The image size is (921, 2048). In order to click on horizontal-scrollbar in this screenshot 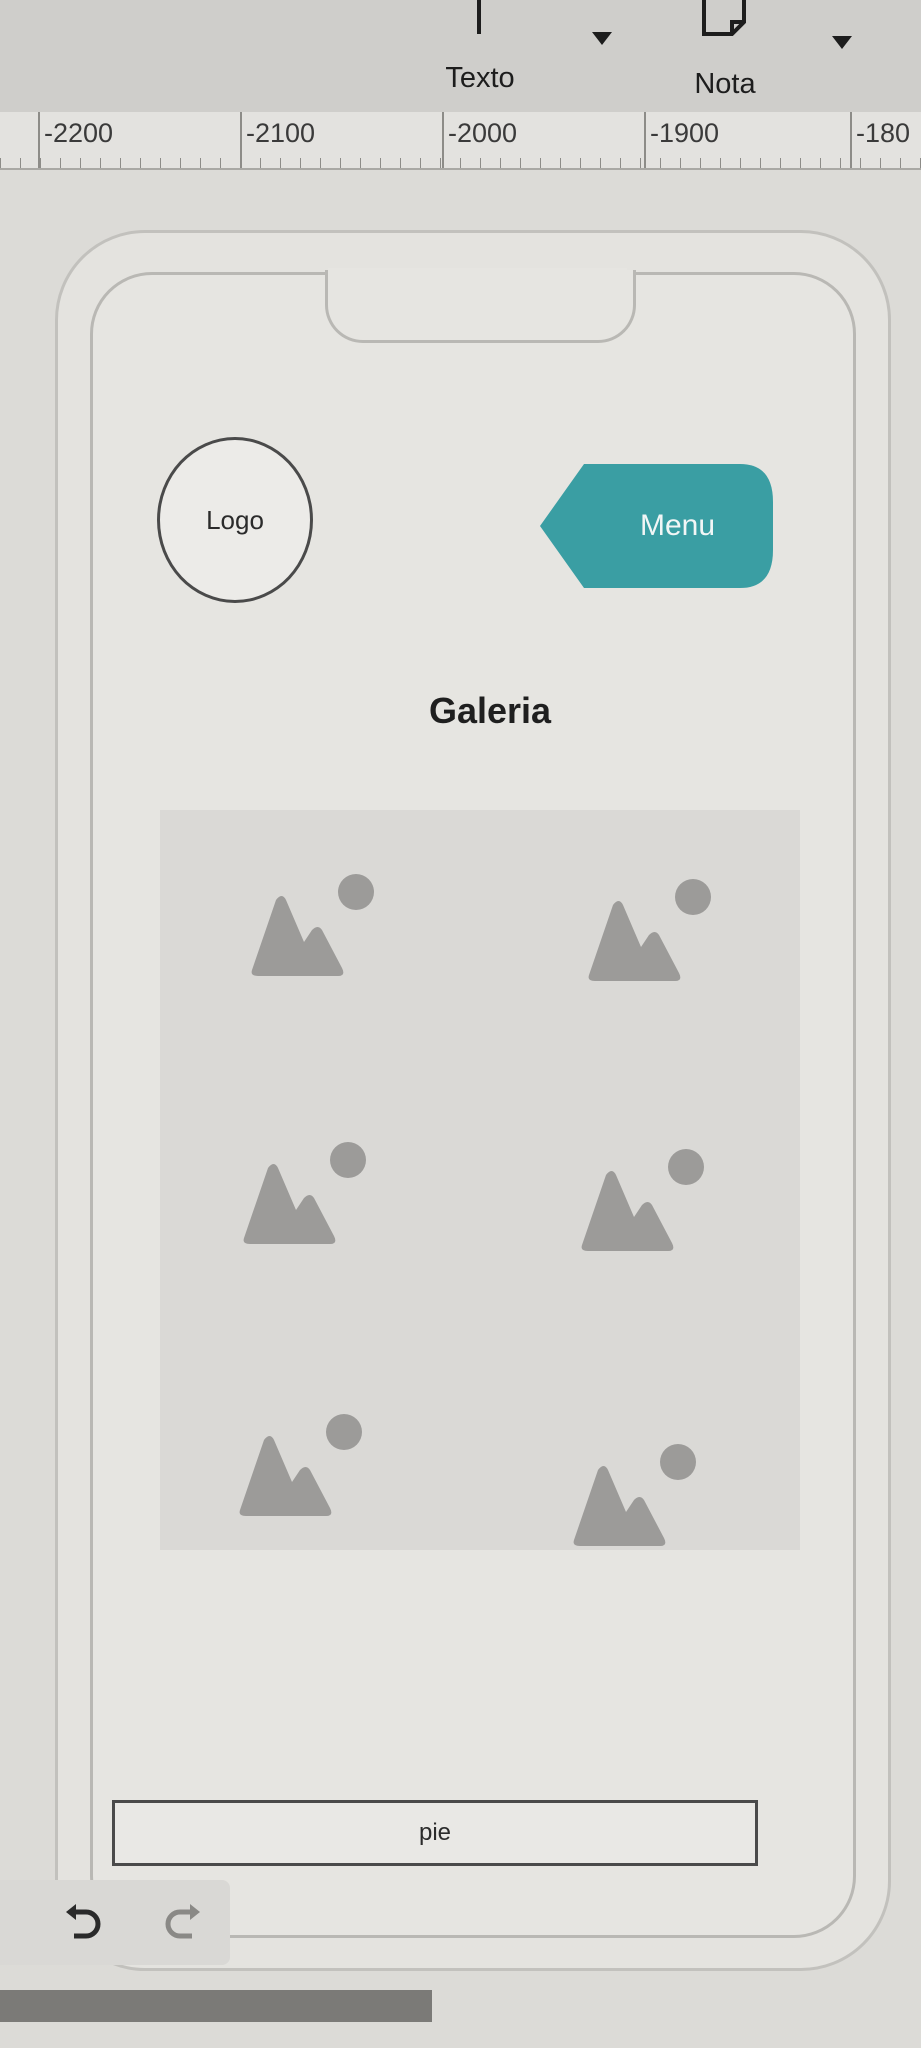, I will do `click(216, 2006)`.